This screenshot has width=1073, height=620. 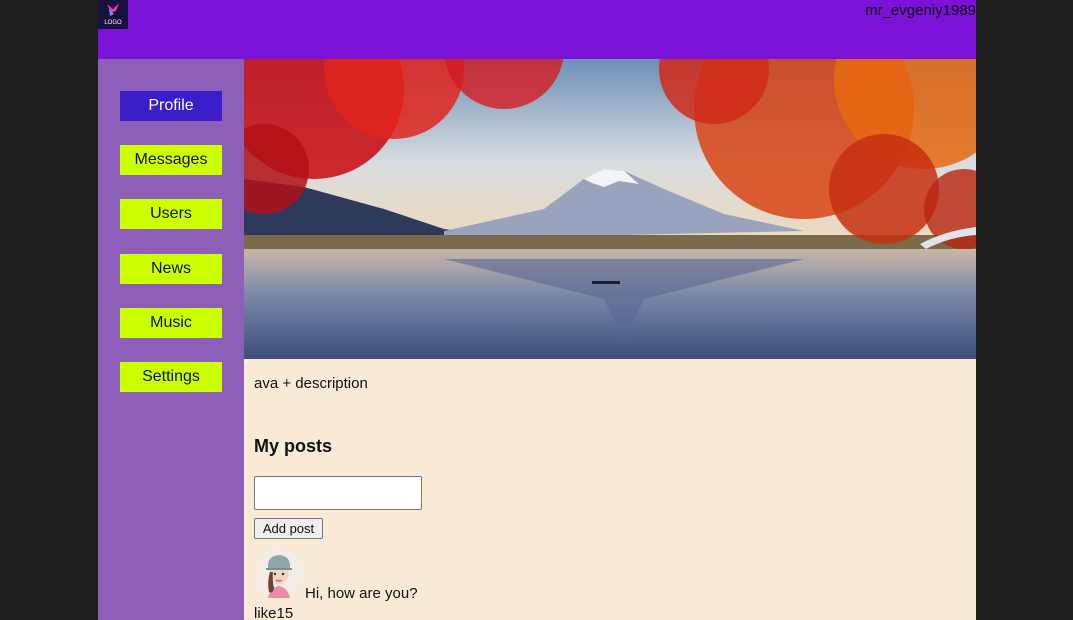 I want to click on add-post-button: Add post, so click(x=288, y=528).